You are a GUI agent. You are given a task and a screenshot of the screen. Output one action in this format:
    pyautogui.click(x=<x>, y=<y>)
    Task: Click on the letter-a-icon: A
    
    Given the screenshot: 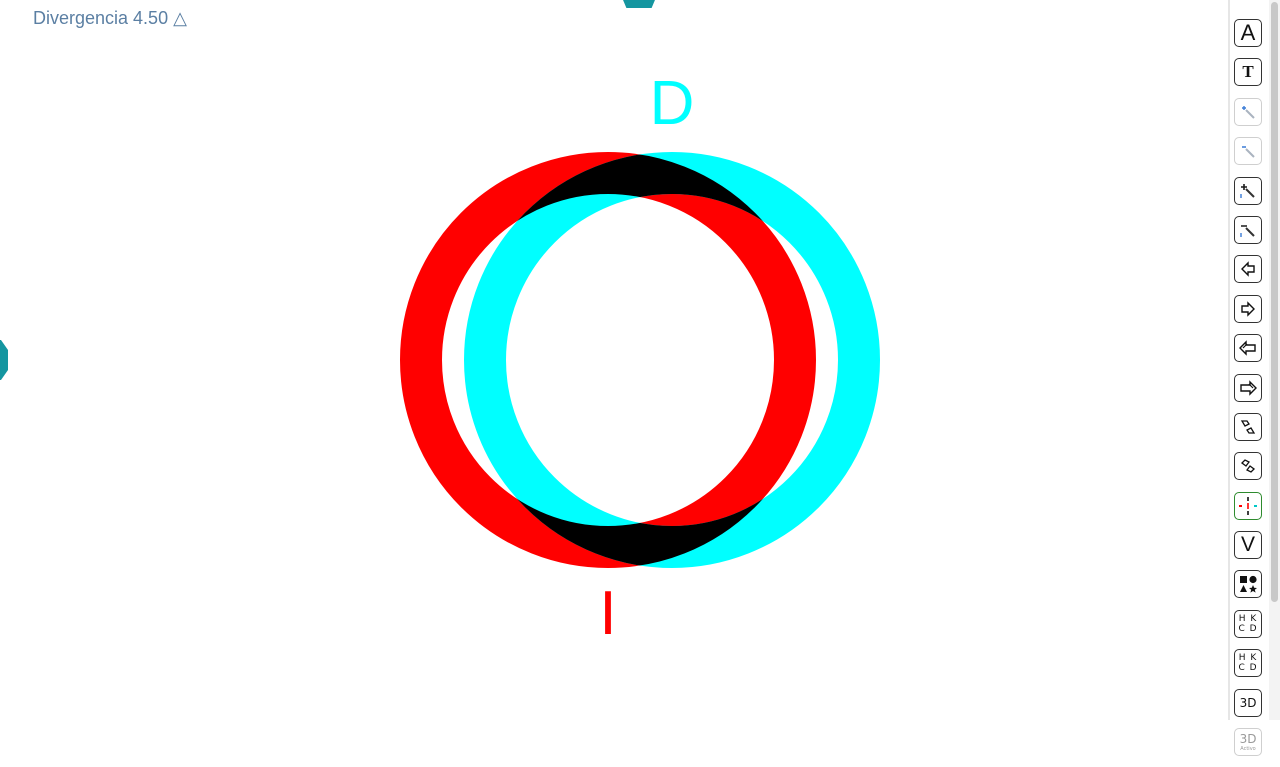 What is the action you would take?
    pyautogui.click(x=1248, y=32)
    